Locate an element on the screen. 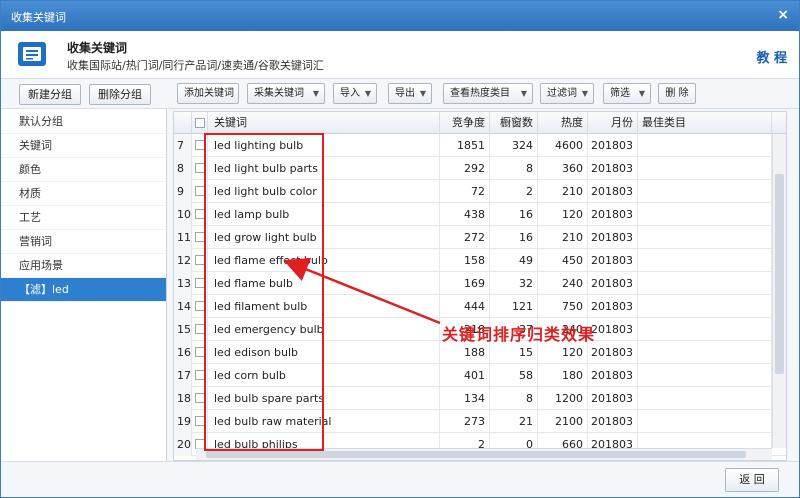  column-header-showcase: 橱窗数 is located at coordinates (514, 123).